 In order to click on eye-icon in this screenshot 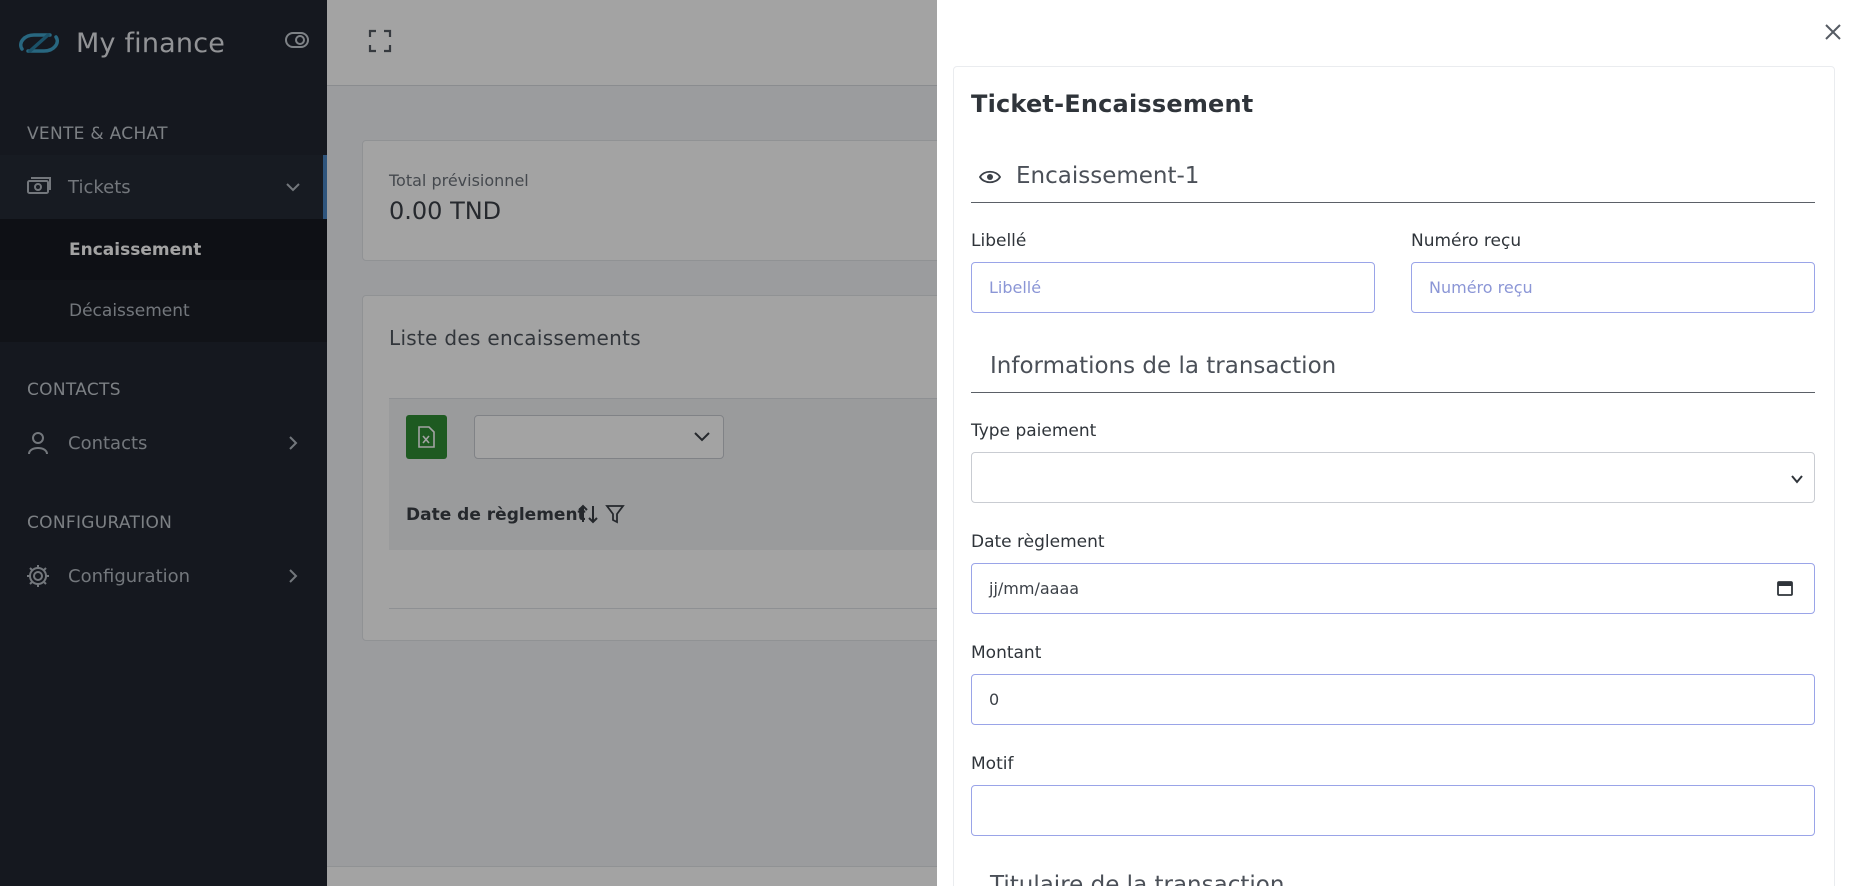, I will do `click(990, 177)`.